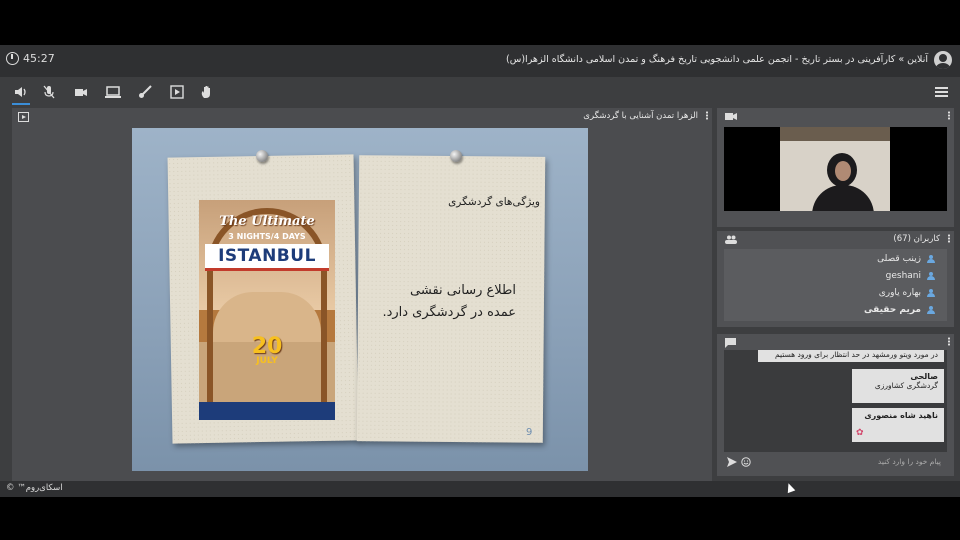 This screenshot has height=540, width=960. Describe the element at coordinates (835, 462) in the screenshot. I see `chat-input: پیام خود را وارد کنید` at that location.